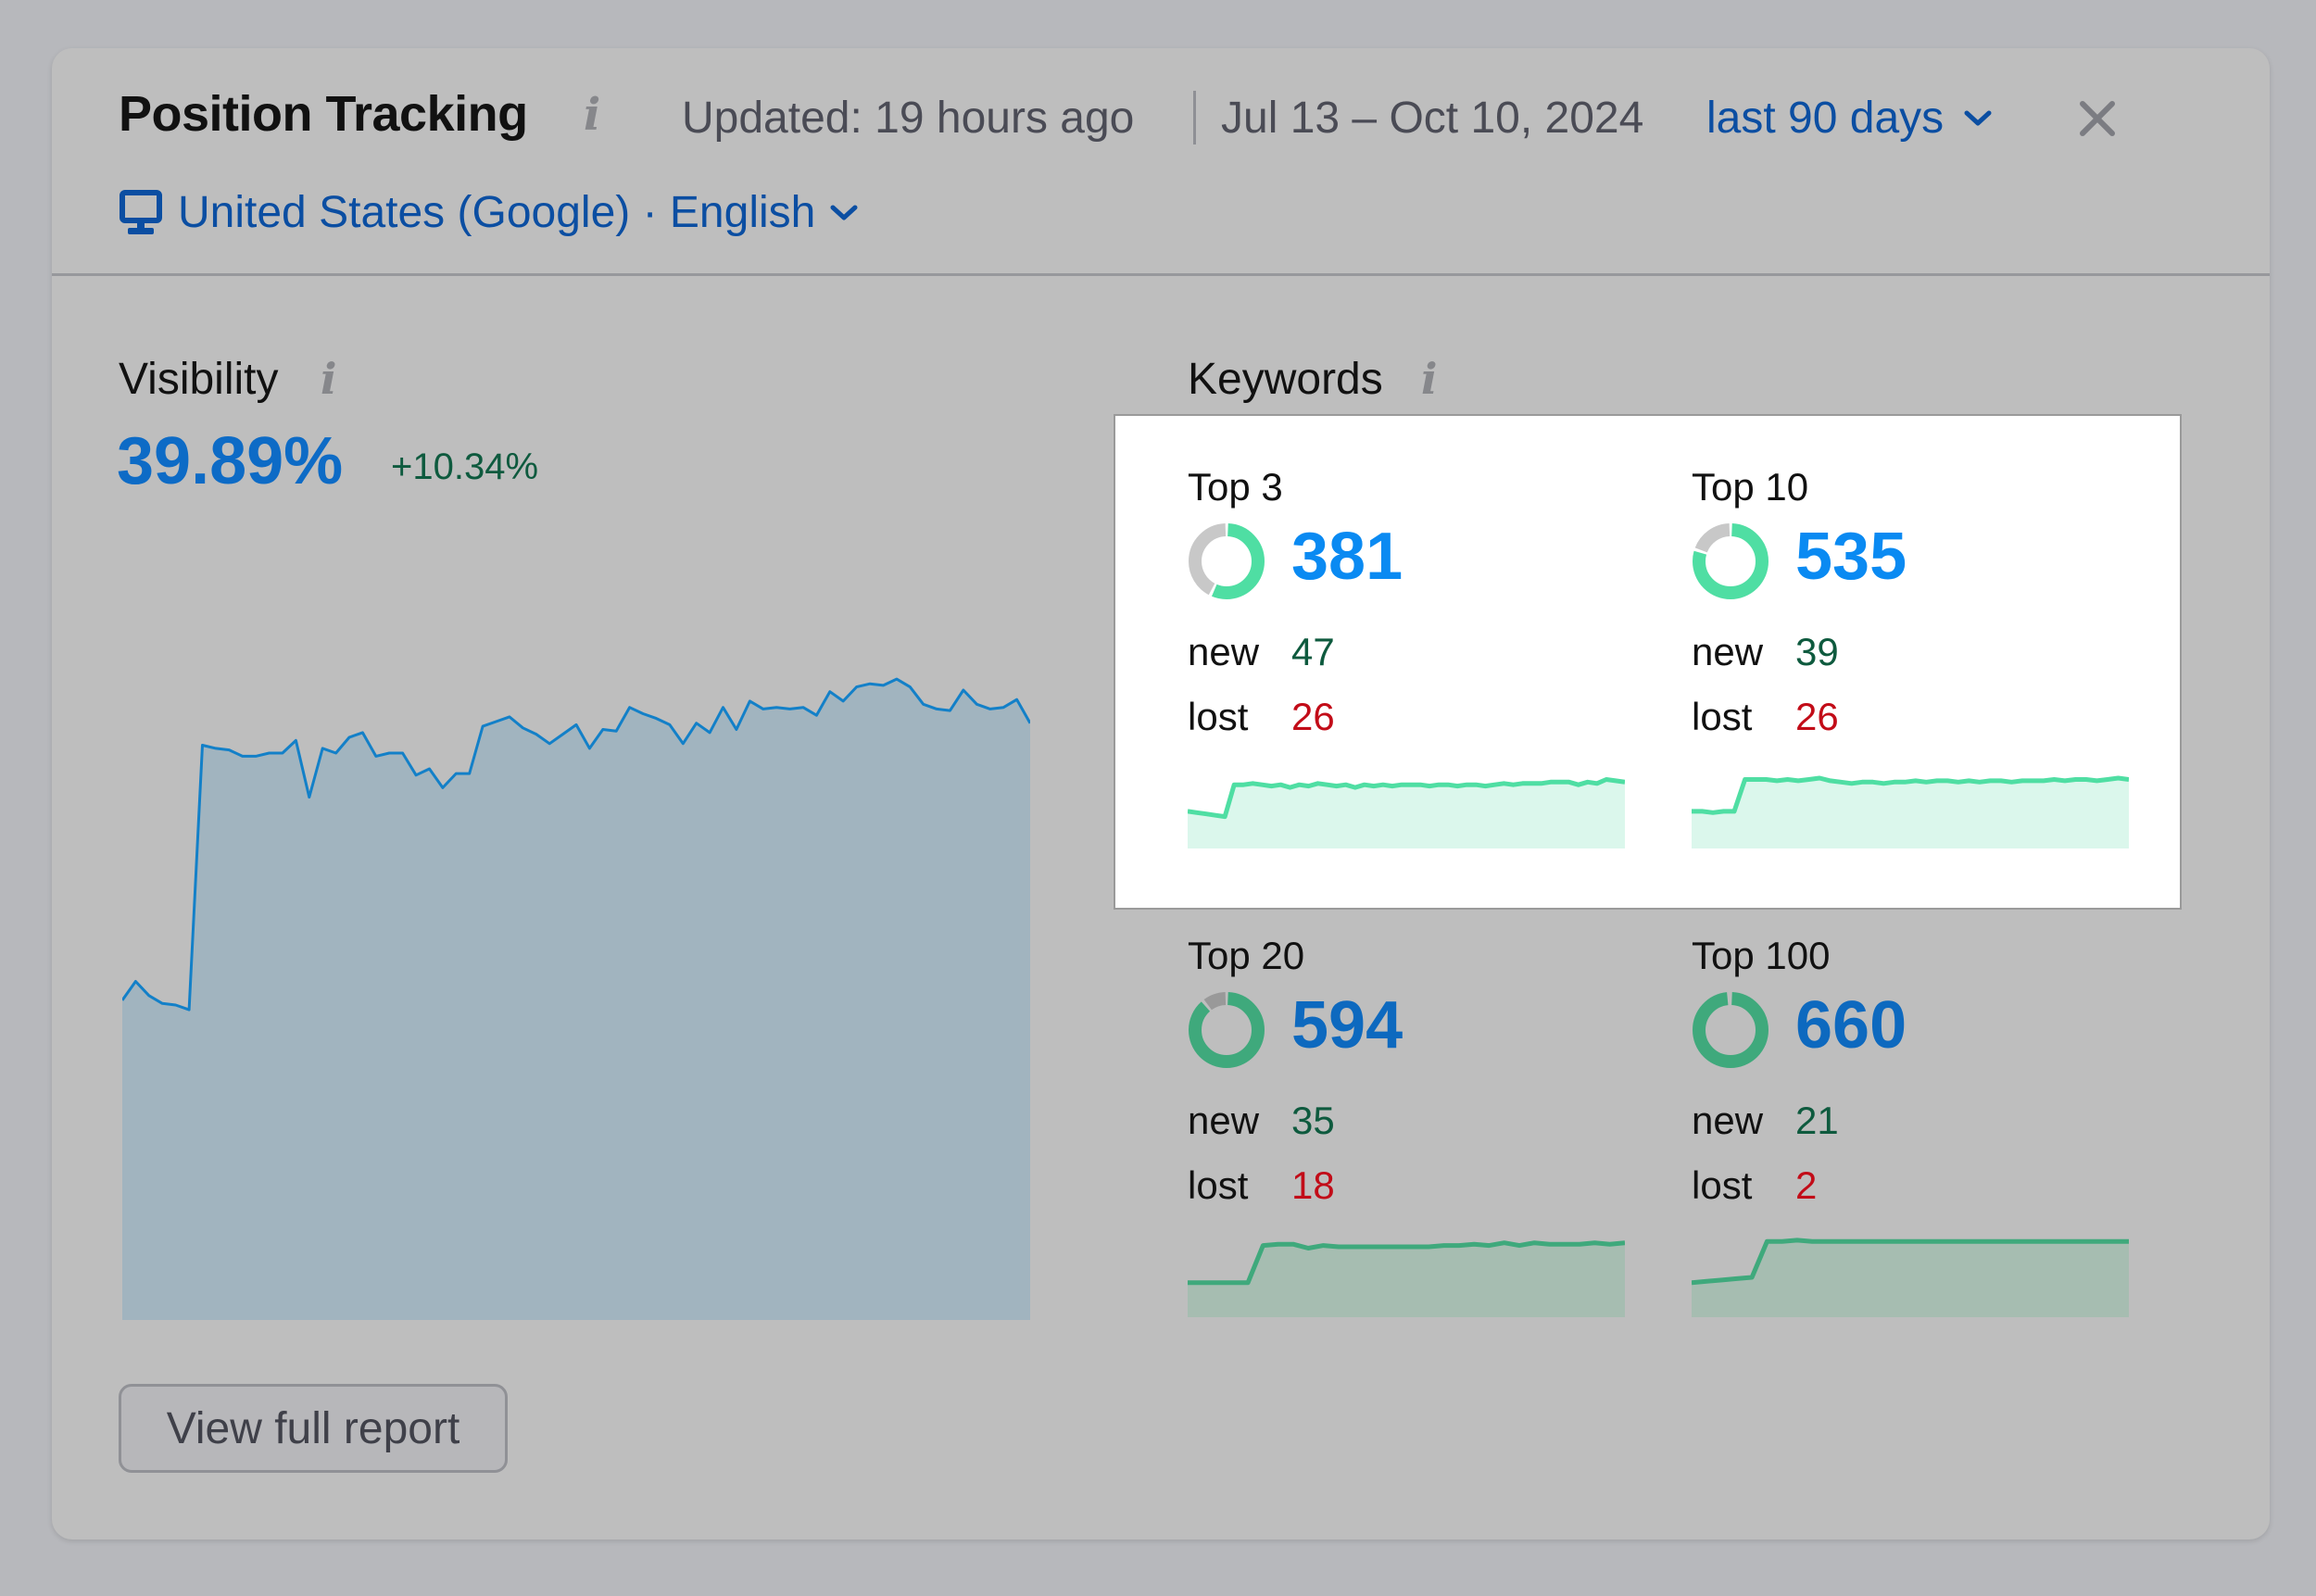 This screenshot has height=1596, width=2316. I want to click on new-keywords-row: new 39, so click(1765, 652).